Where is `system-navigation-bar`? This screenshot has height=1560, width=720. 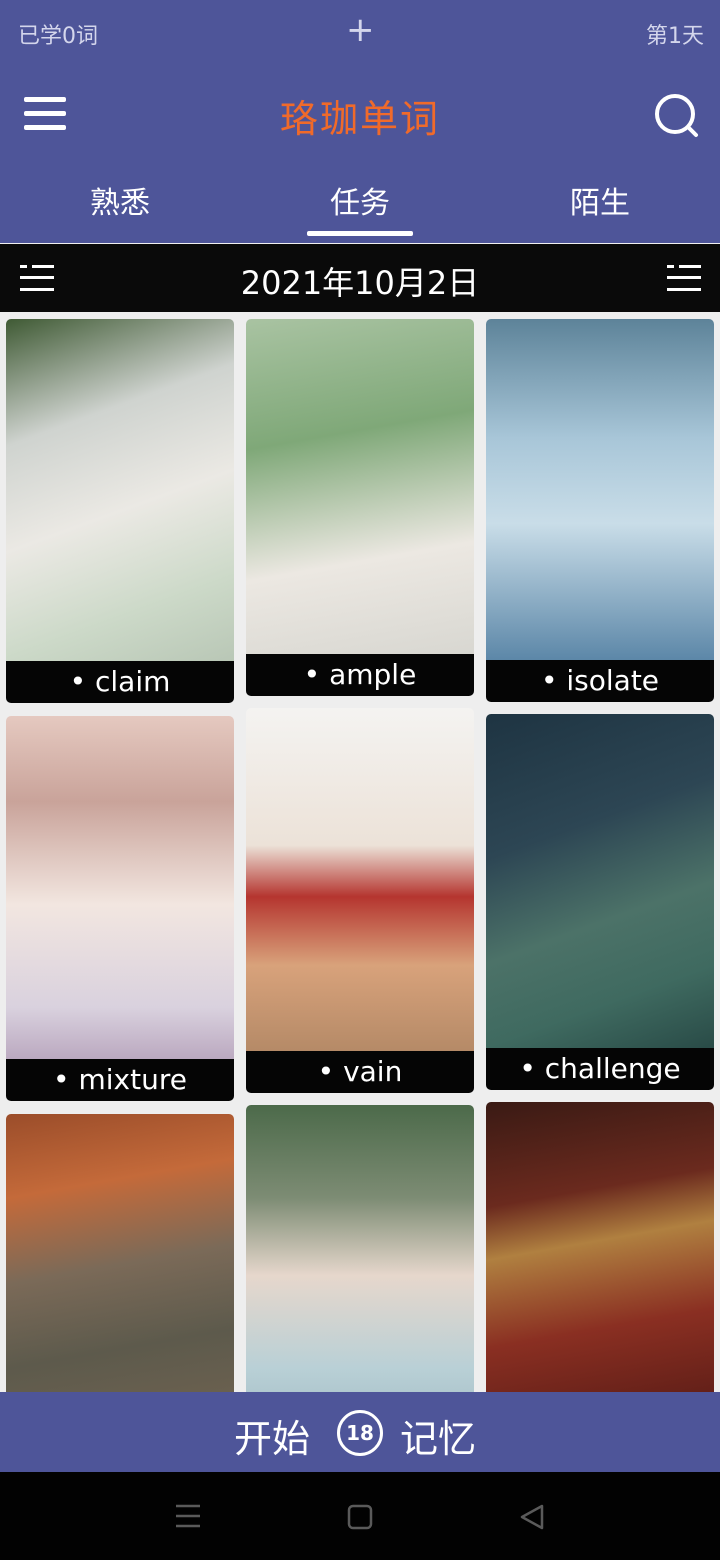 system-navigation-bar is located at coordinates (360, 1516).